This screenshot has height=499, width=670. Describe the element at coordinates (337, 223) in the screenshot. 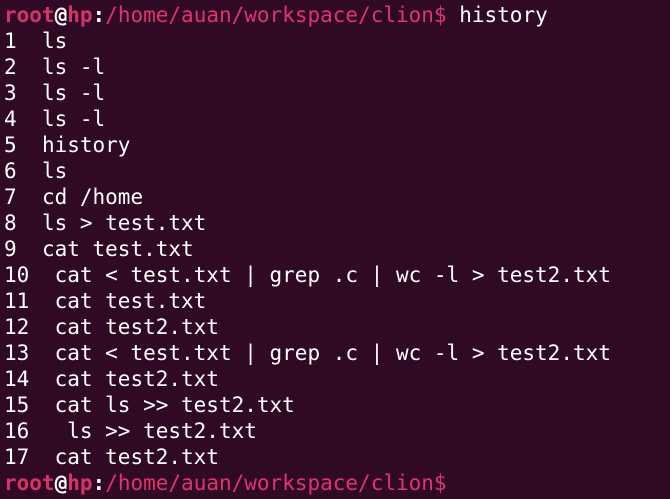

I see `history-entry: 8 ls > test.txt` at that location.